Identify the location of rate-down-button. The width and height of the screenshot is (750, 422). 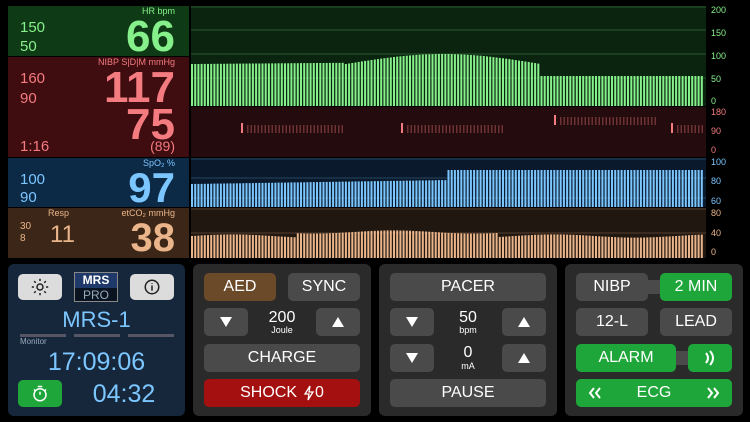
(412, 322).